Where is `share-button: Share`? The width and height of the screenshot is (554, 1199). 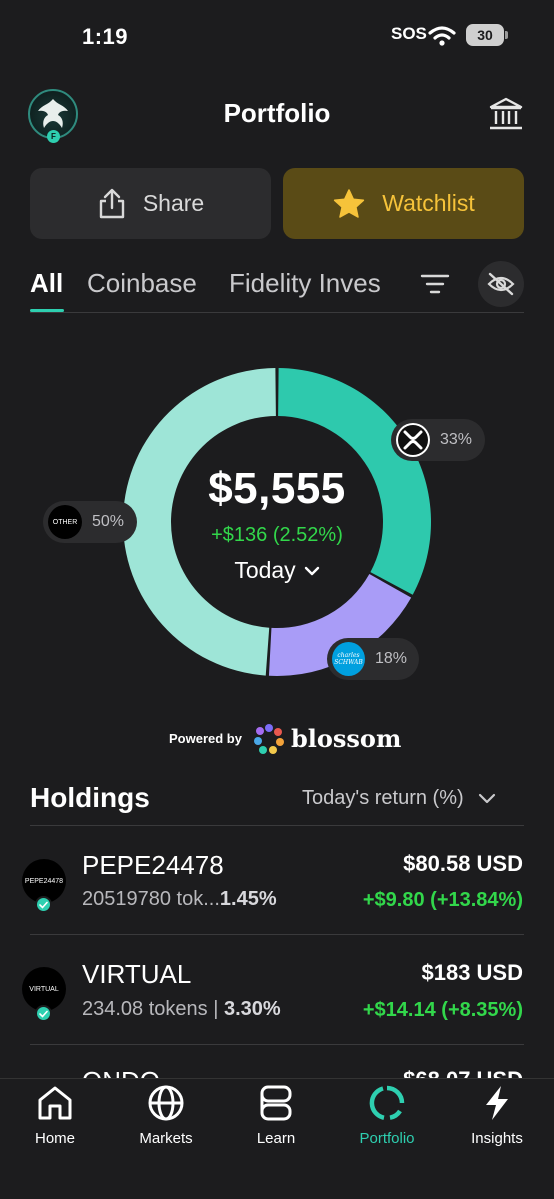
share-button: Share is located at coordinates (150, 203).